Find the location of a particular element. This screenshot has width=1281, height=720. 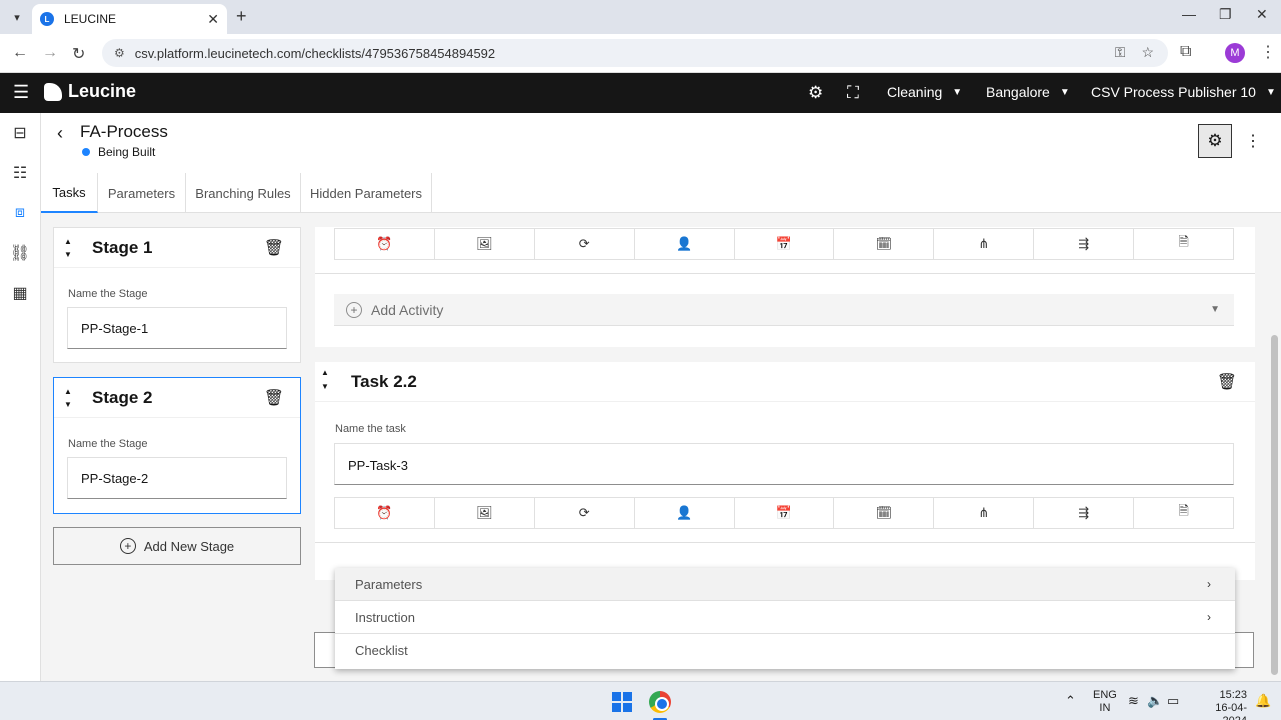

clock: 15:23 16-04-2024 is located at coordinates (1221, 704).